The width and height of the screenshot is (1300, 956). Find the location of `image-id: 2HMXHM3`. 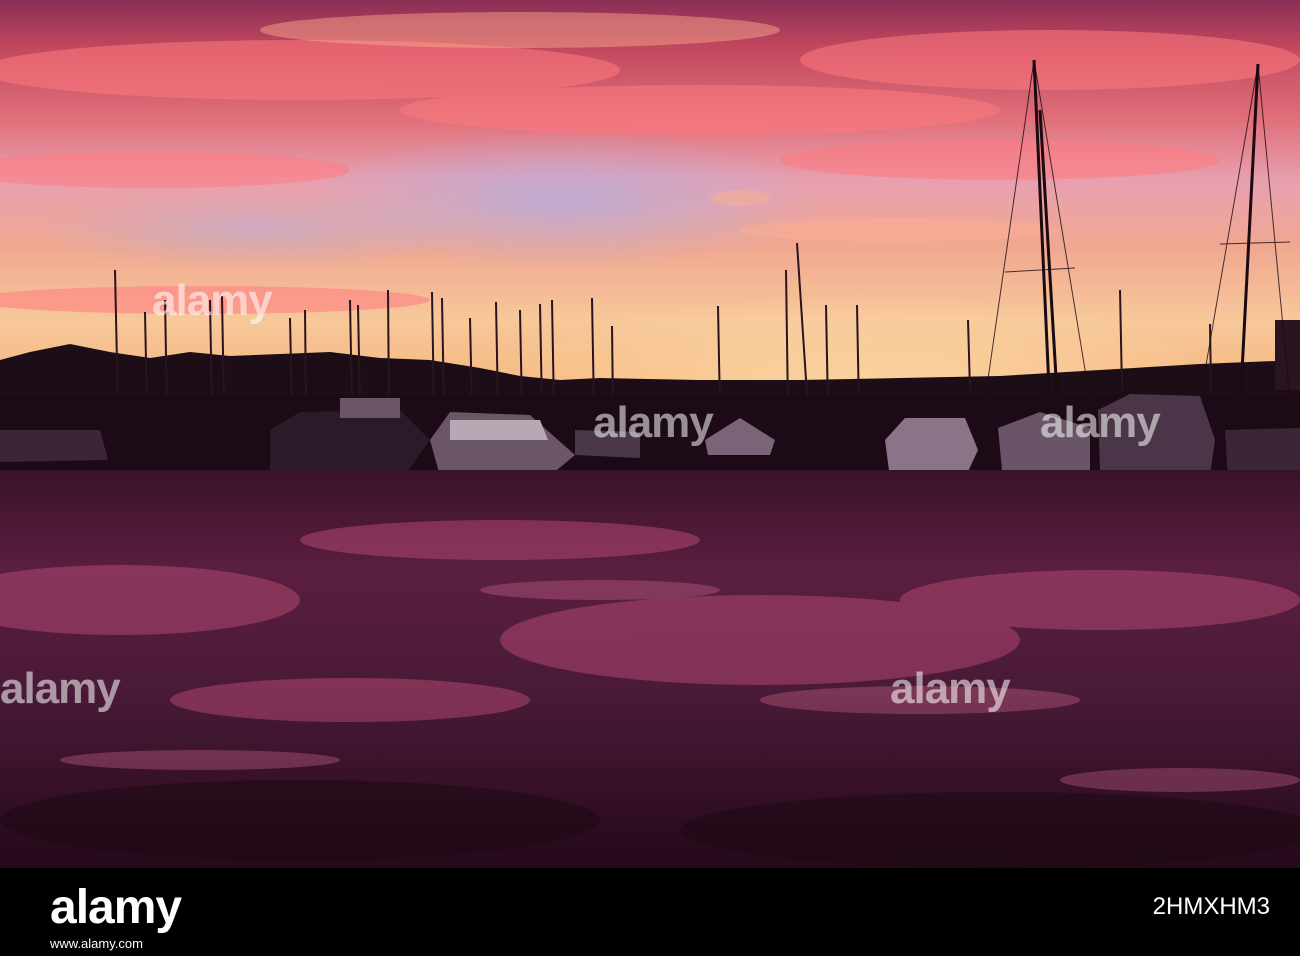

image-id: 2HMXHM3 is located at coordinates (1211, 906).